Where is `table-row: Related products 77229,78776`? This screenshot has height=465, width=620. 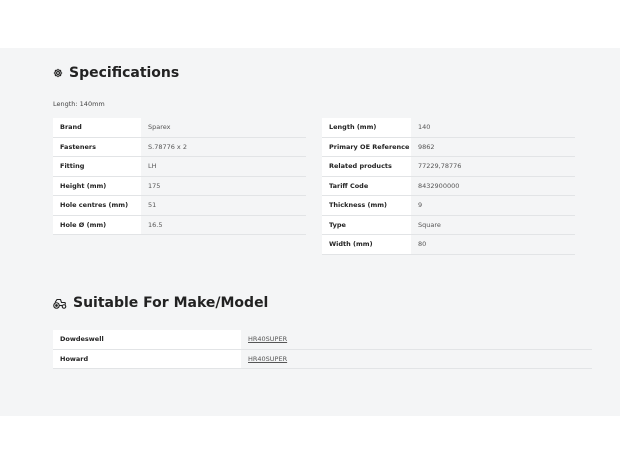
table-row: Related products 77229,78776 is located at coordinates (448, 166).